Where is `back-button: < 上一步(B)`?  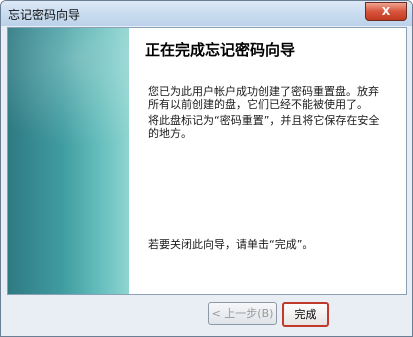
back-button: < 上一步(B) is located at coordinates (242, 313).